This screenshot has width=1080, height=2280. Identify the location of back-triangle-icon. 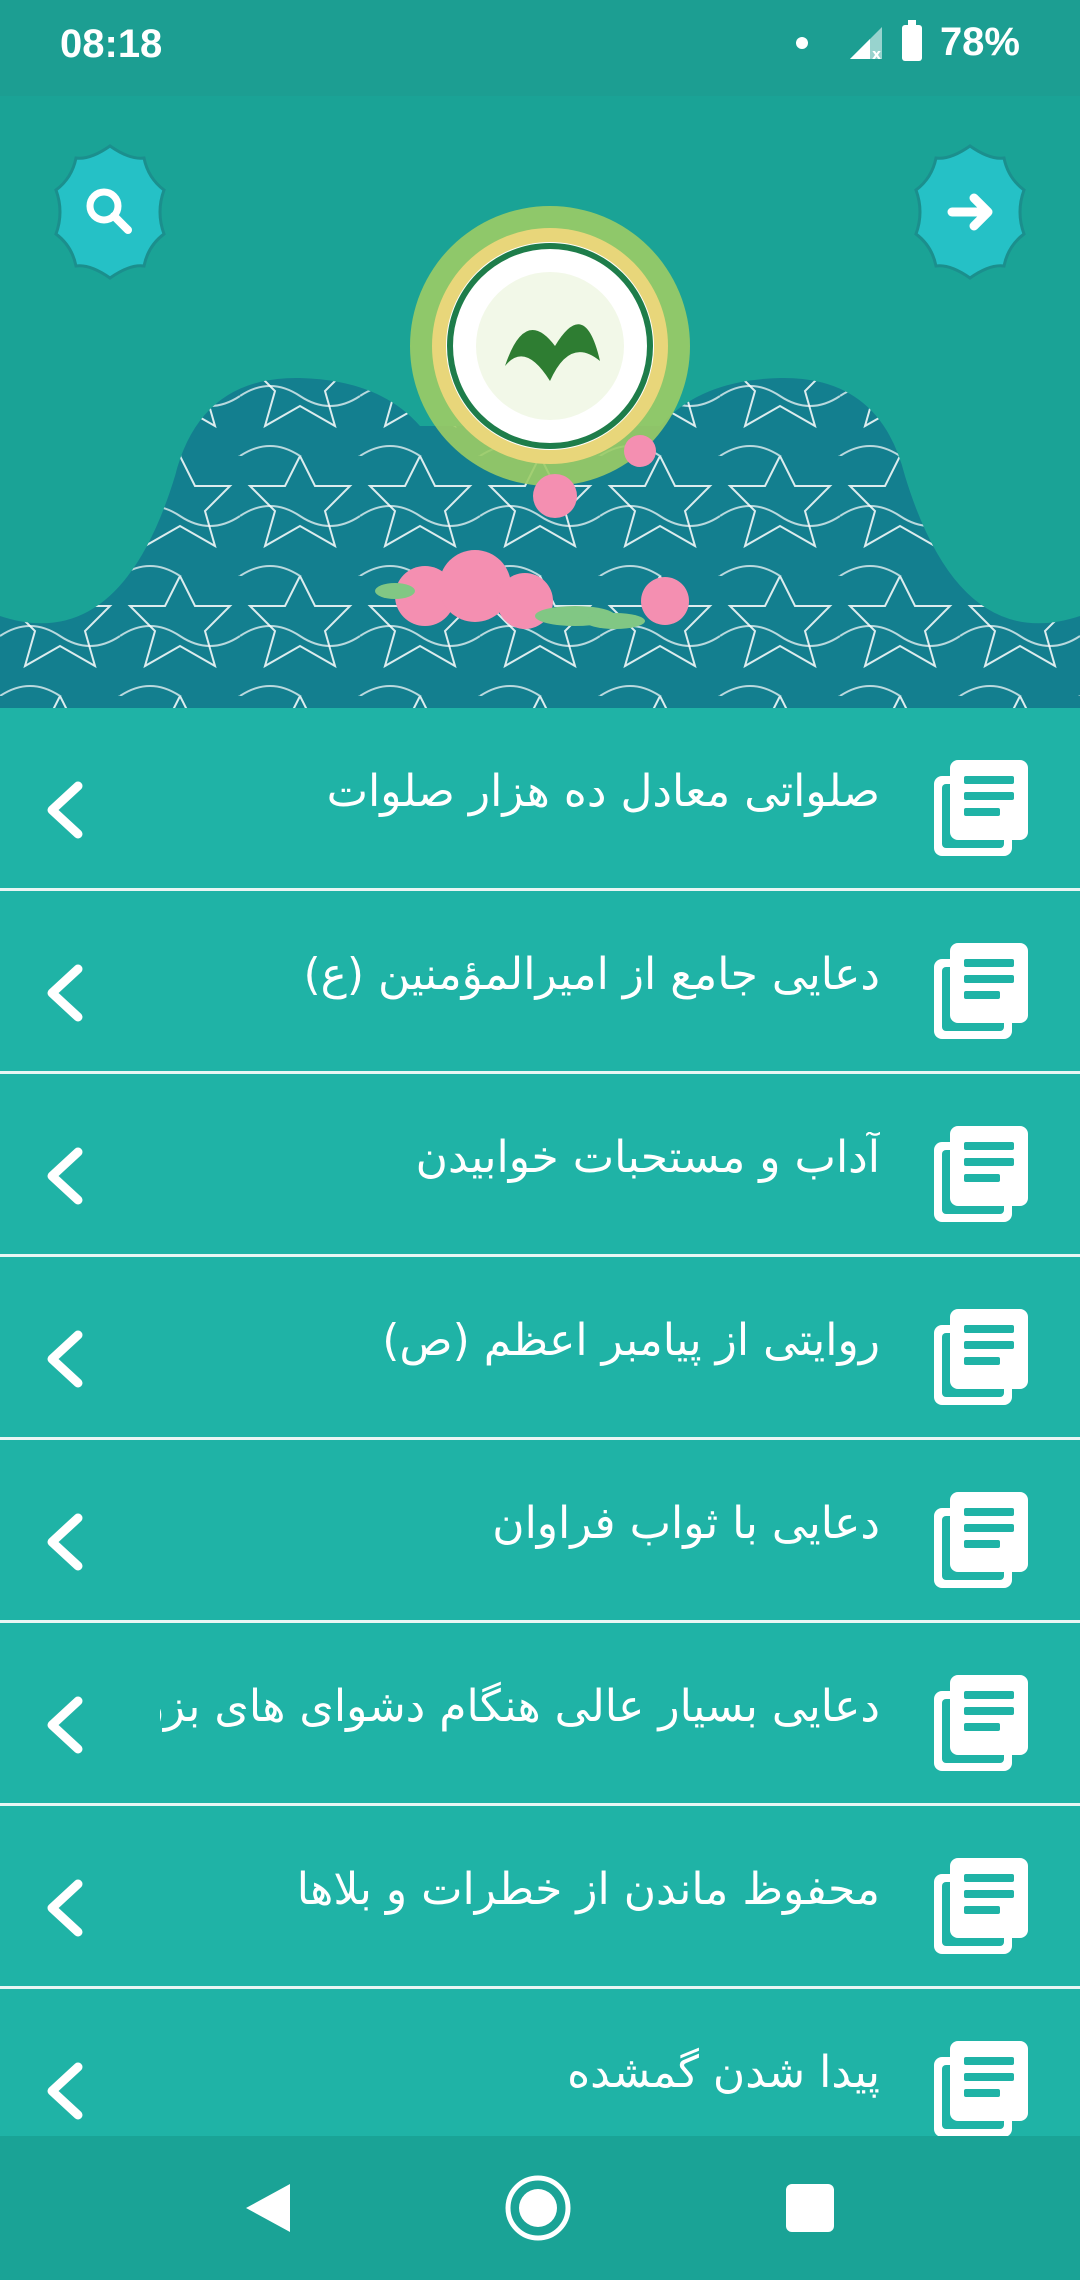
(268, 2208).